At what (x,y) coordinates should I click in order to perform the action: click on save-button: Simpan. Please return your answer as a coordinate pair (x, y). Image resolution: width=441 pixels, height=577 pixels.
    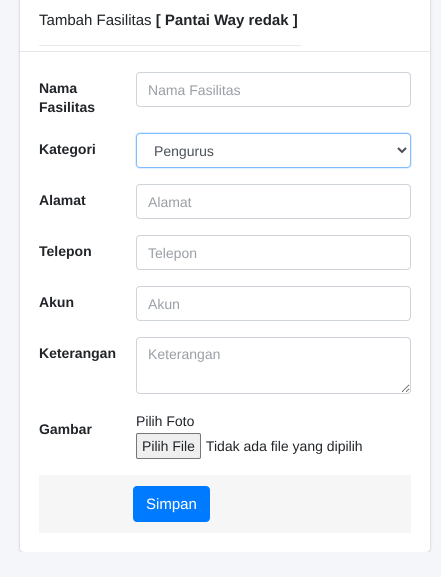
    Looking at the image, I should click on (171, 504).